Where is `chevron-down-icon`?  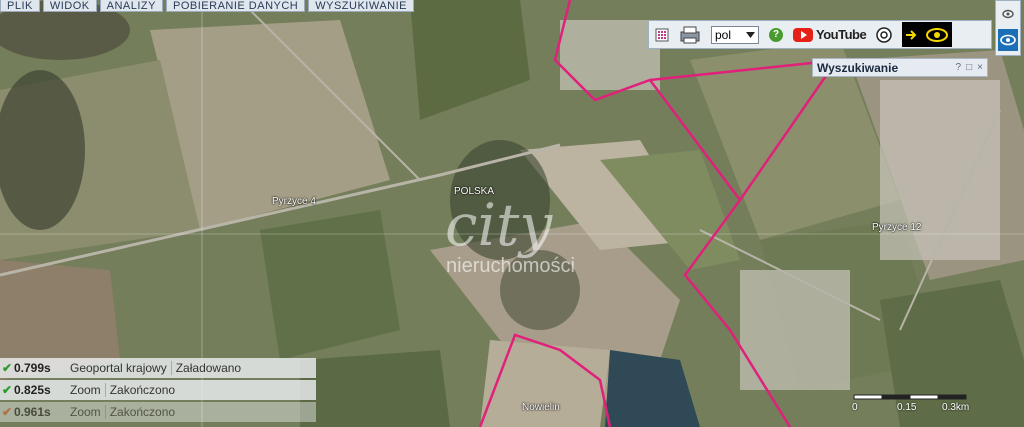
chevron-down-icon is located at coordinates (750, 34).